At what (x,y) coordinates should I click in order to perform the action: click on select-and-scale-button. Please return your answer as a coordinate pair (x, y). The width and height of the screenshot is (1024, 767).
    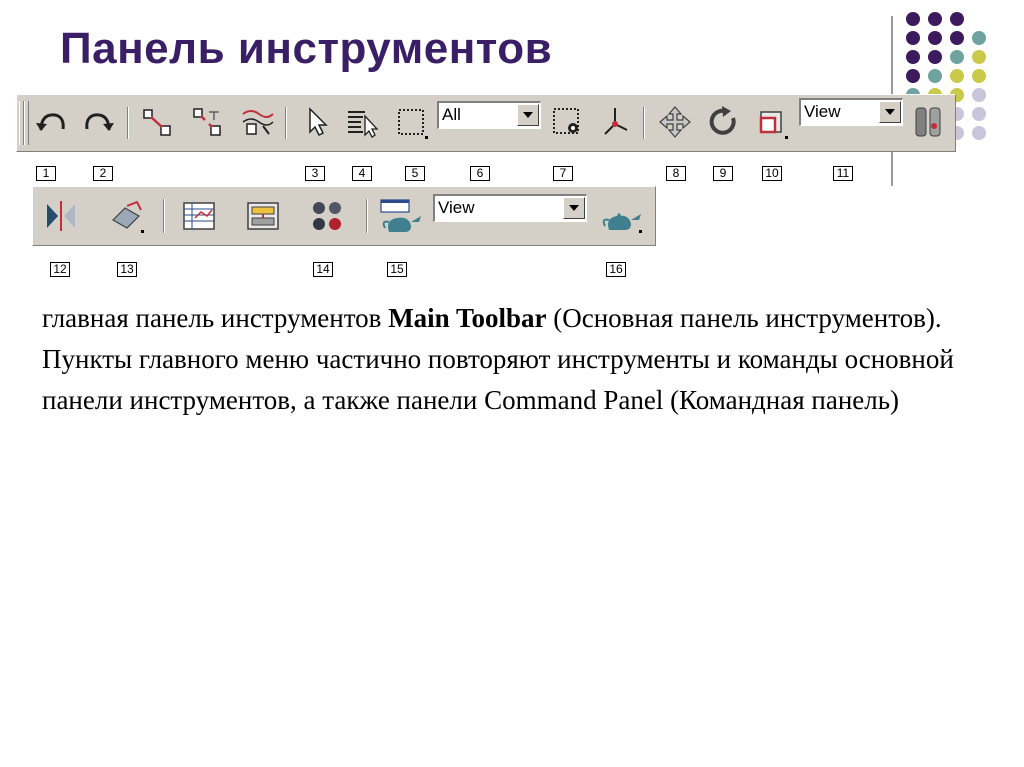
    Looking at the image, I should click on (771, 122).